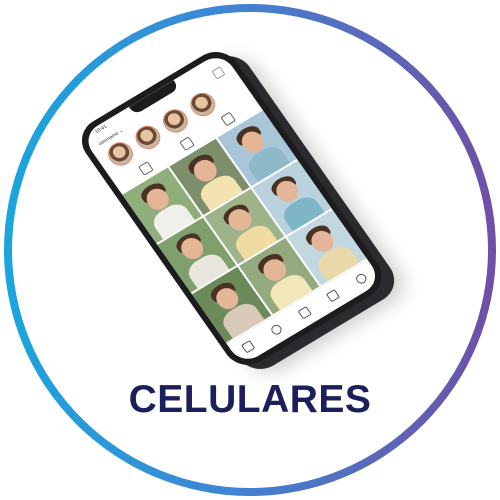 The width and height of the screenshot is (500, 500). I want to click on status-time: 10:41, so click(101, 129).